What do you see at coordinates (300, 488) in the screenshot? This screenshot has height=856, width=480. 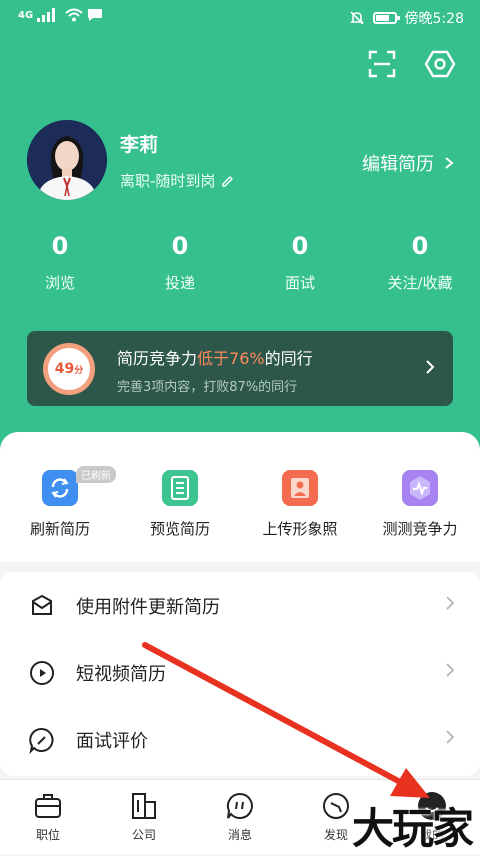 I see `photo-icon` at bounding box center [300, 488].